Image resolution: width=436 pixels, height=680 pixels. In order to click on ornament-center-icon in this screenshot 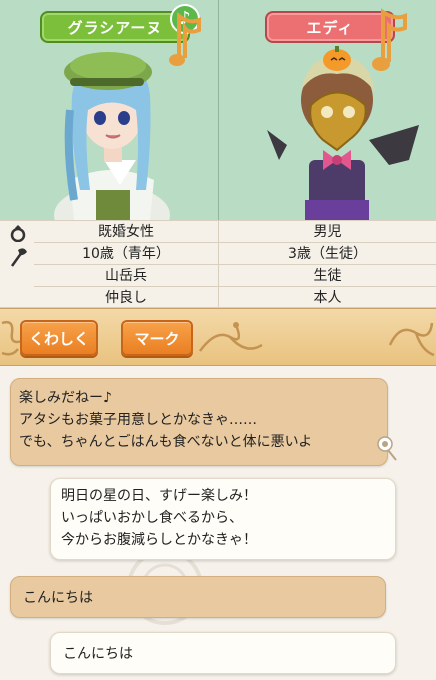, I will do `click(230, 337)`.